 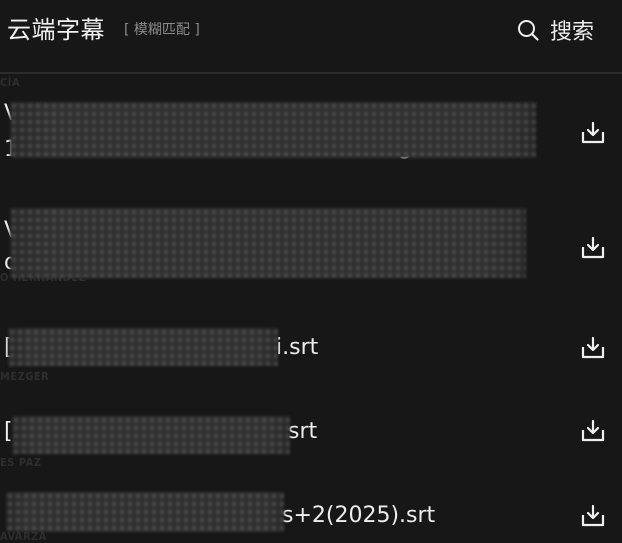 I want to click on subtitle-file-row: [ srt, so click(x=311, y=434).